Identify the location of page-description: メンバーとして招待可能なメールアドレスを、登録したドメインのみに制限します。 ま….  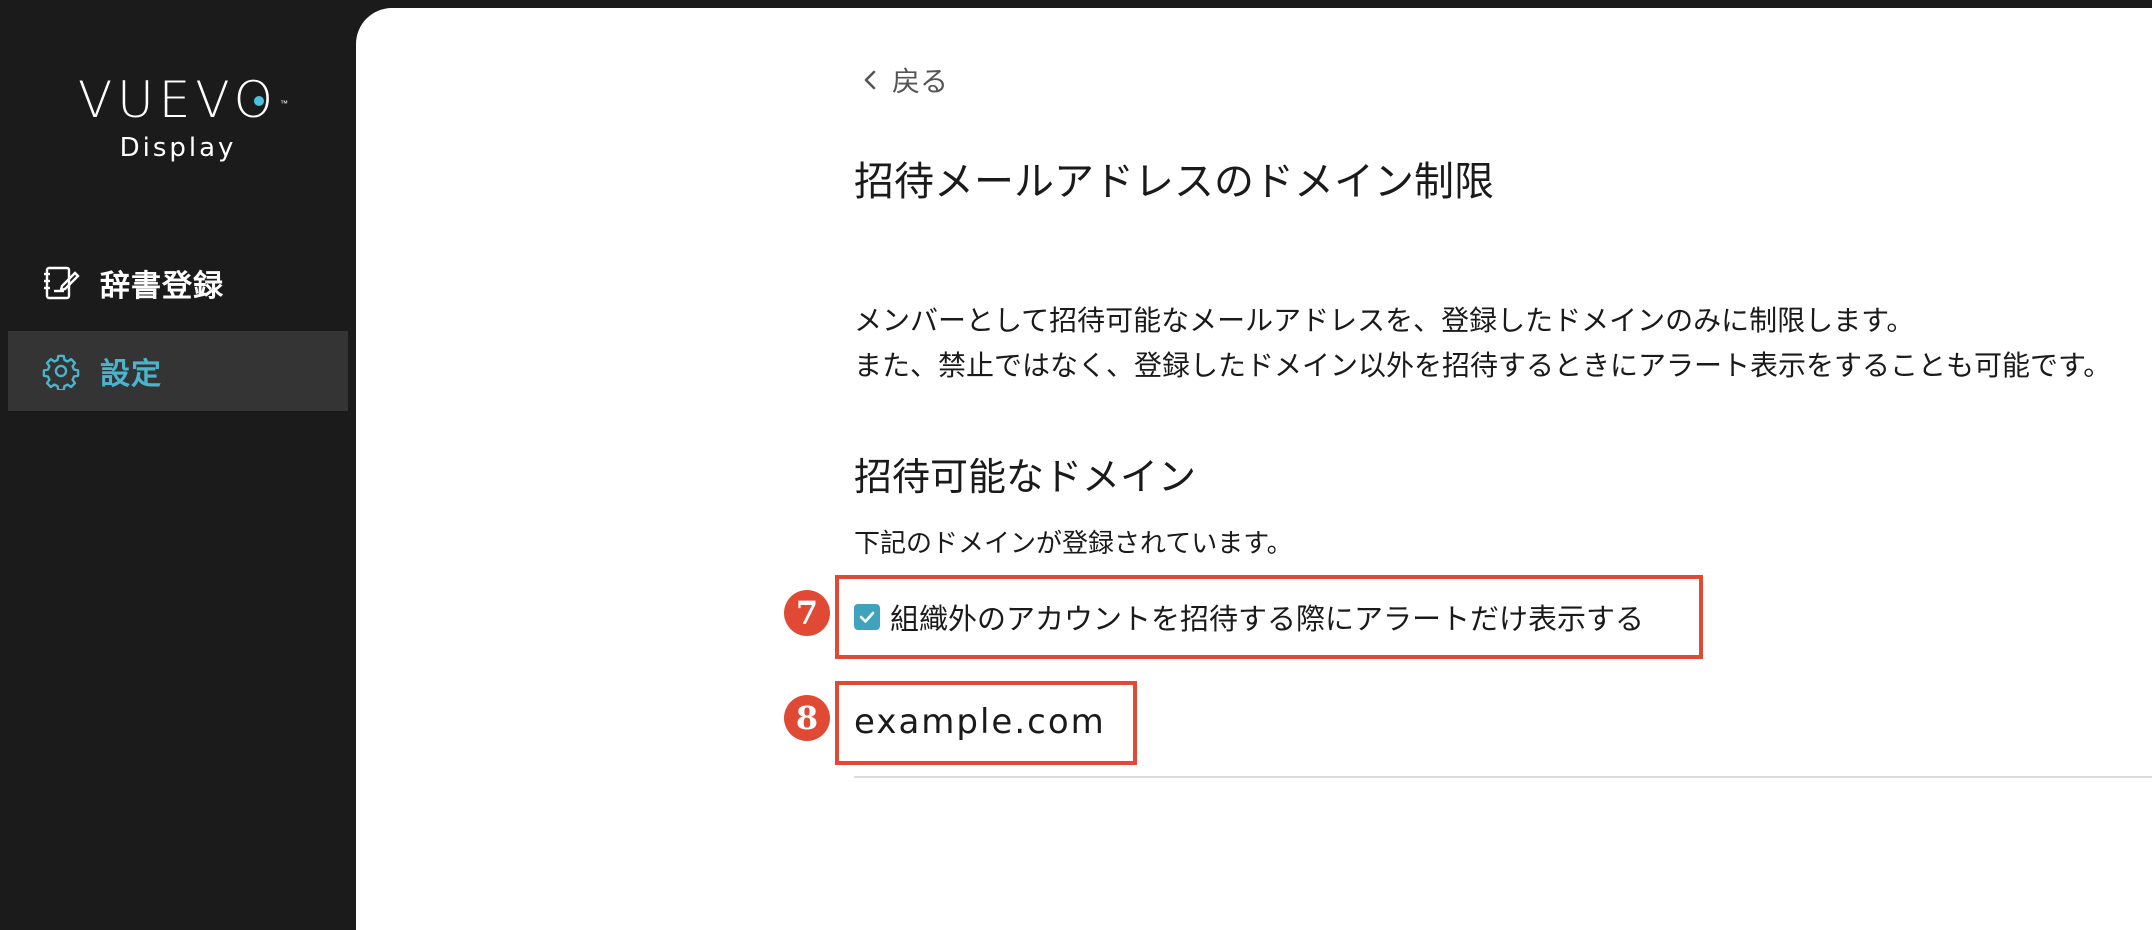
(1482, 343).